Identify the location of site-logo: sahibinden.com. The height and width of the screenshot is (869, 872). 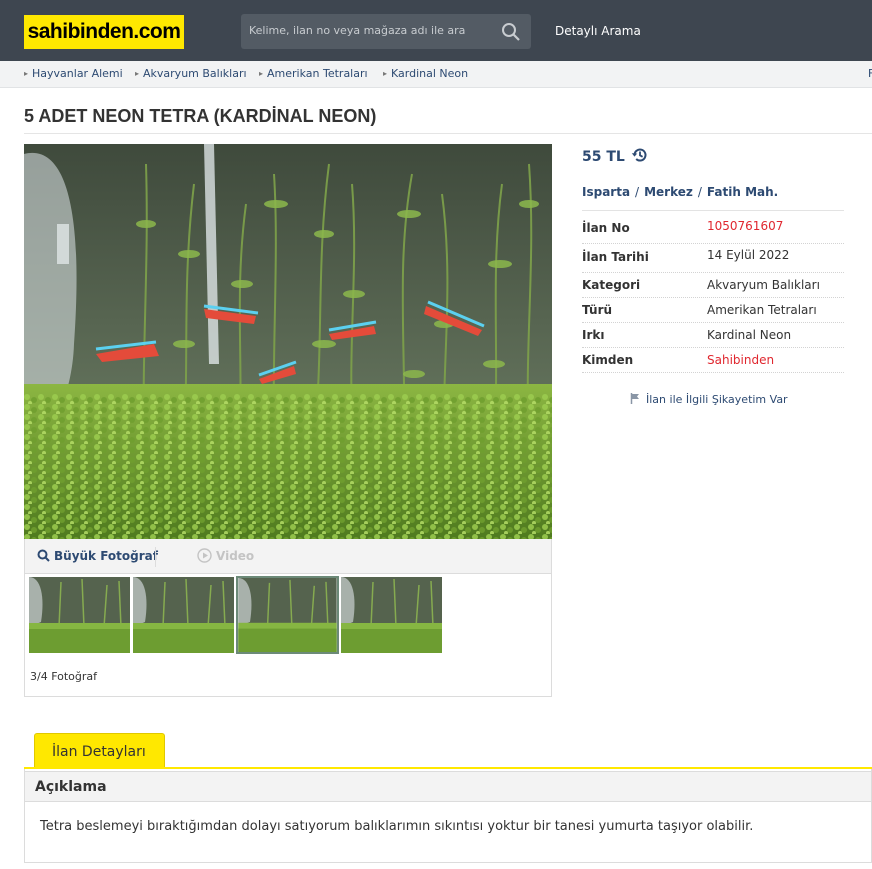
(104, 32).